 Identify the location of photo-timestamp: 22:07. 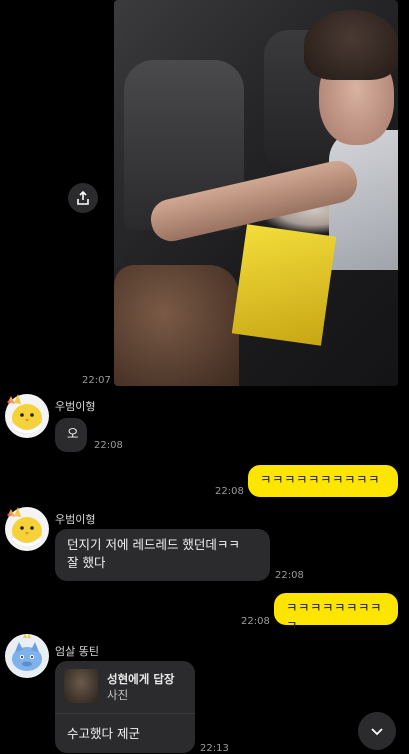
(96, 380).